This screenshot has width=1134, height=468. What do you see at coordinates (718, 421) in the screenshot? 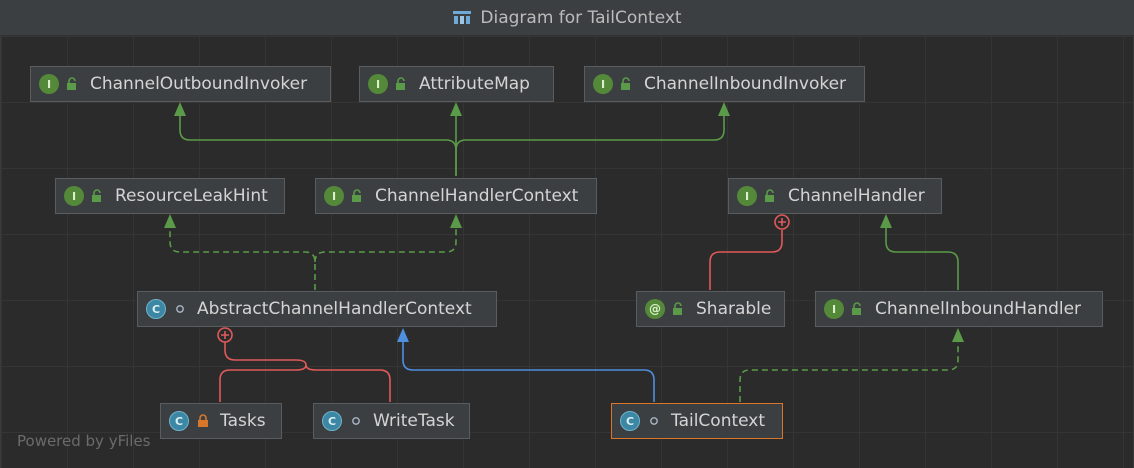
I see `node-label: TailContext` at bounding box center [718, 421].